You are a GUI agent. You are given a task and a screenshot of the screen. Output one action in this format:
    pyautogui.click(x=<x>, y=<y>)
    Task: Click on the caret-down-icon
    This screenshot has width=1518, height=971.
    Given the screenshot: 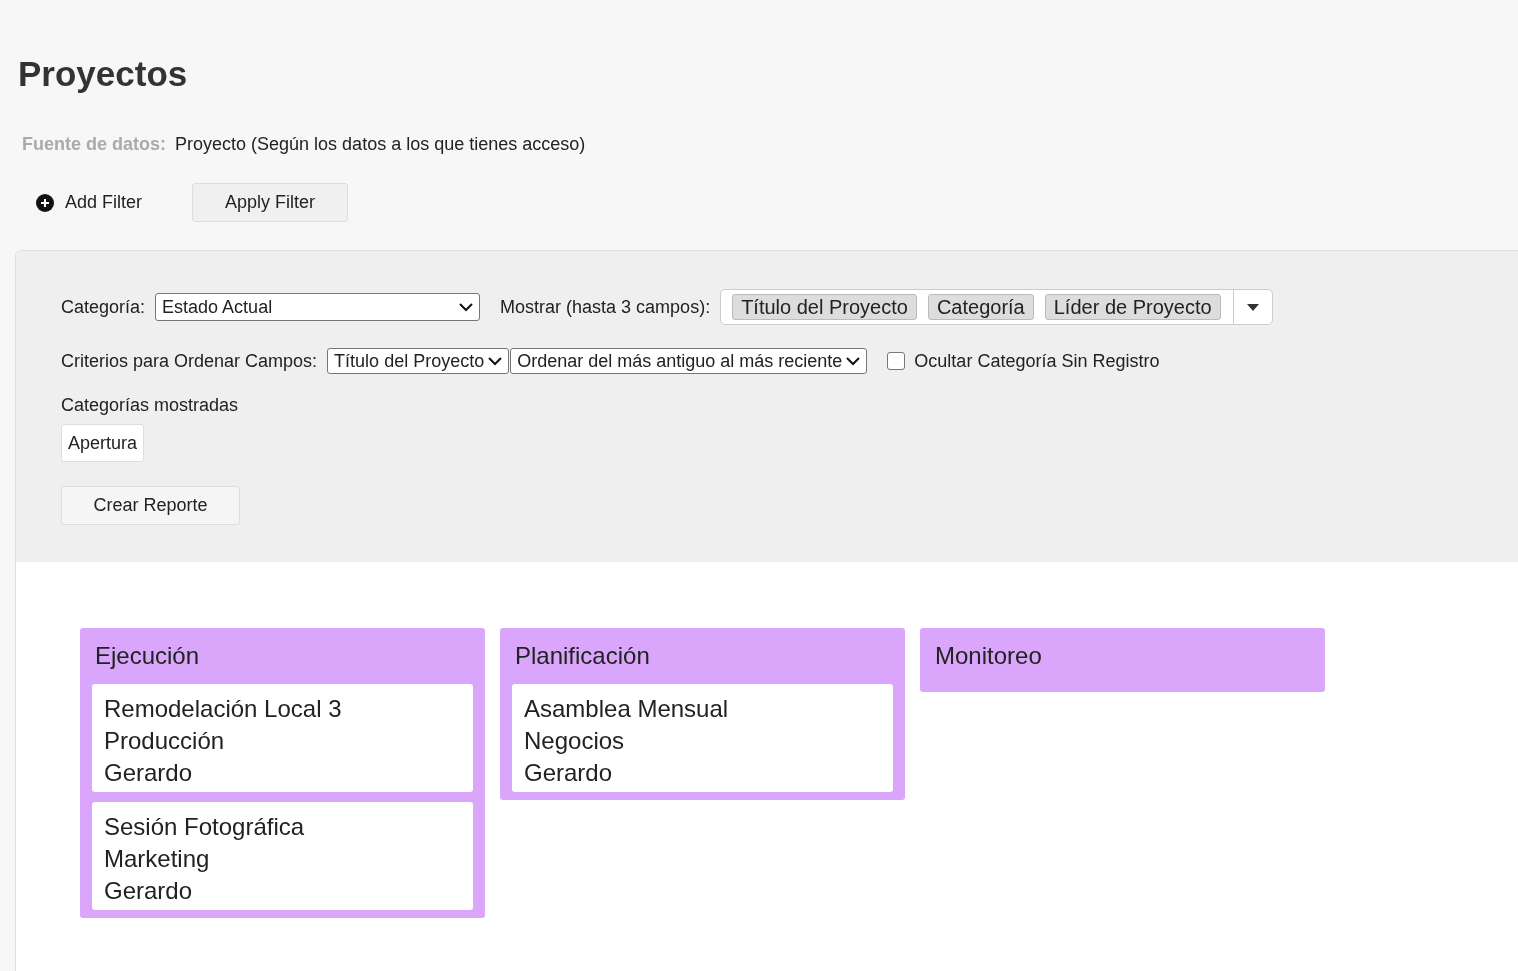 What is the action you would take?
    pyautogui.click(x=1252, y=307)
    